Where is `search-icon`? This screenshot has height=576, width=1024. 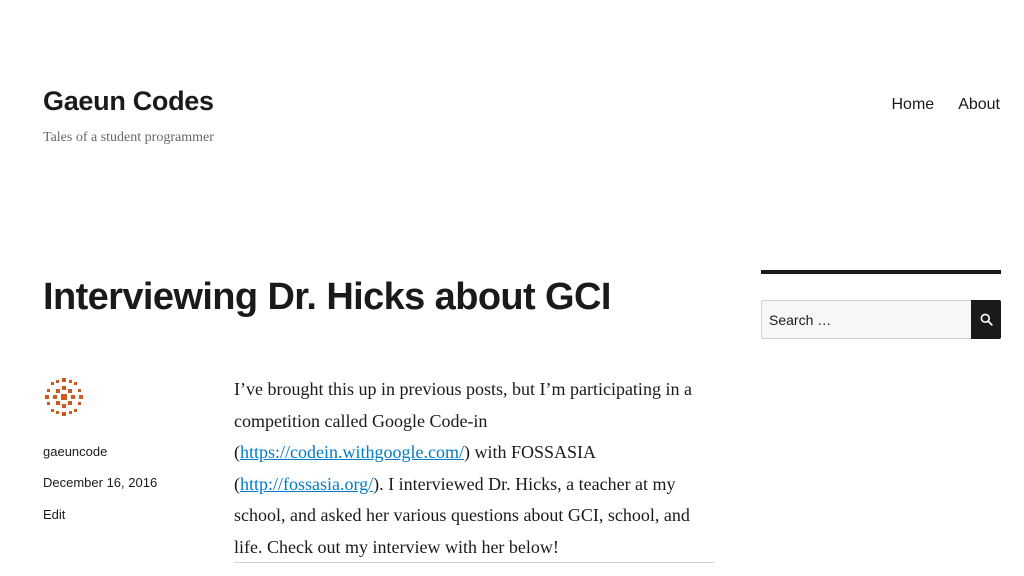 search-icon is located at coordinates (986, 319).